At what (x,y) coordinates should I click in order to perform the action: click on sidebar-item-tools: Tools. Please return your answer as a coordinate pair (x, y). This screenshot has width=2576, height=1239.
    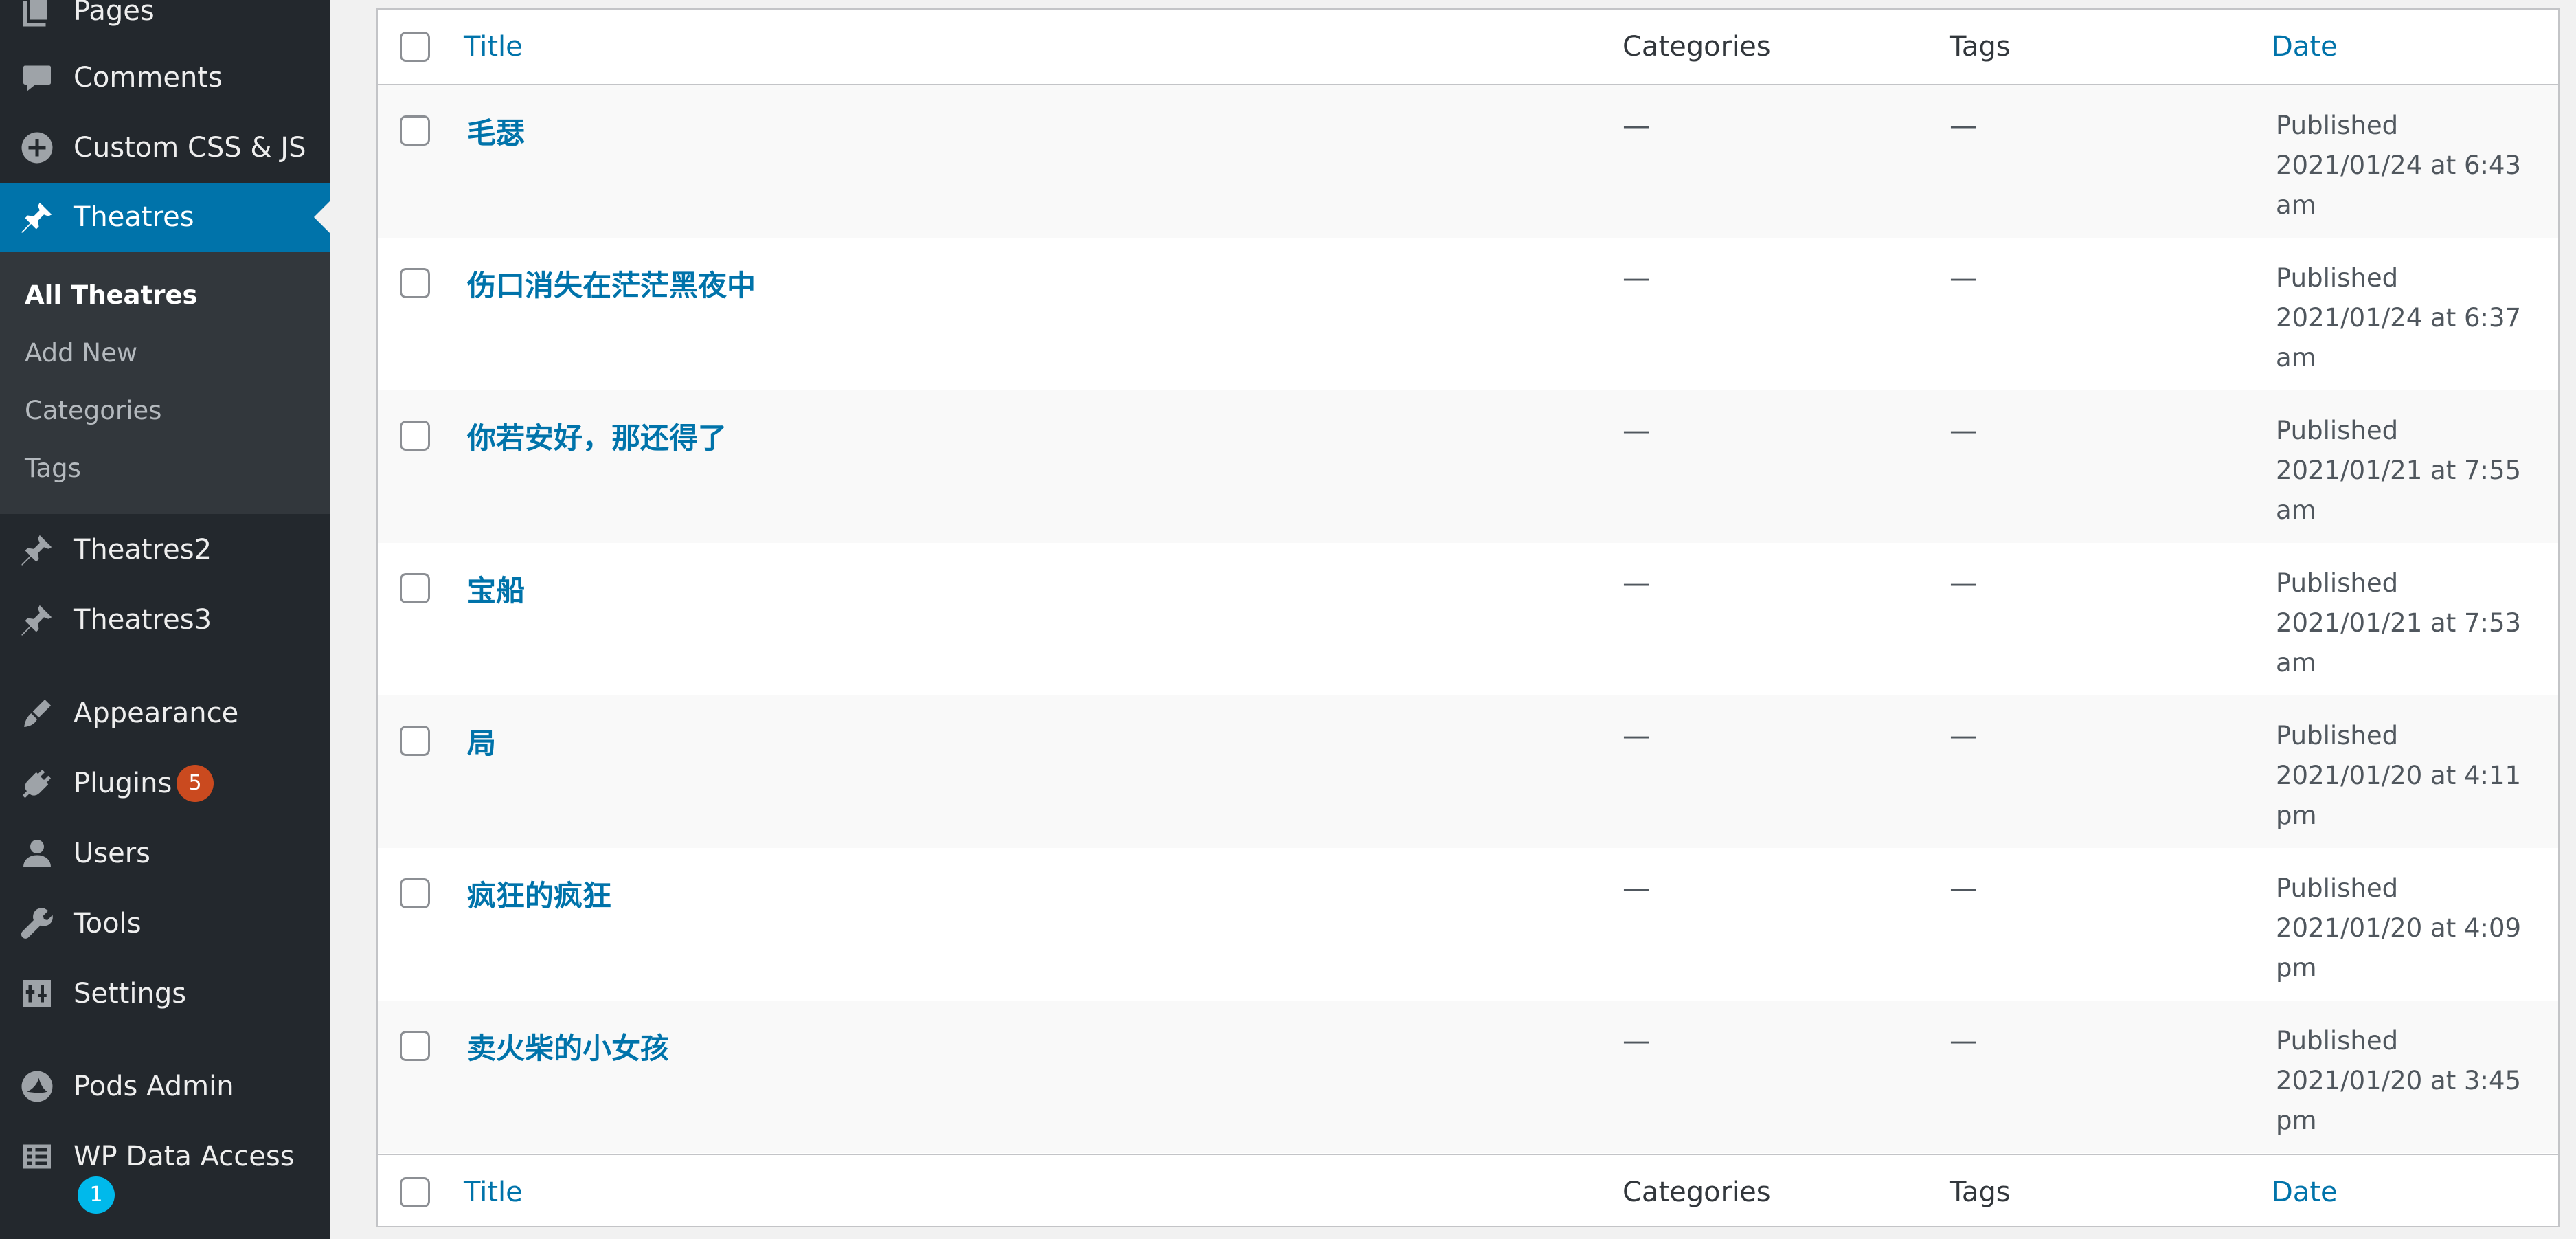
    Looking at the image, I should click on (165, 923).